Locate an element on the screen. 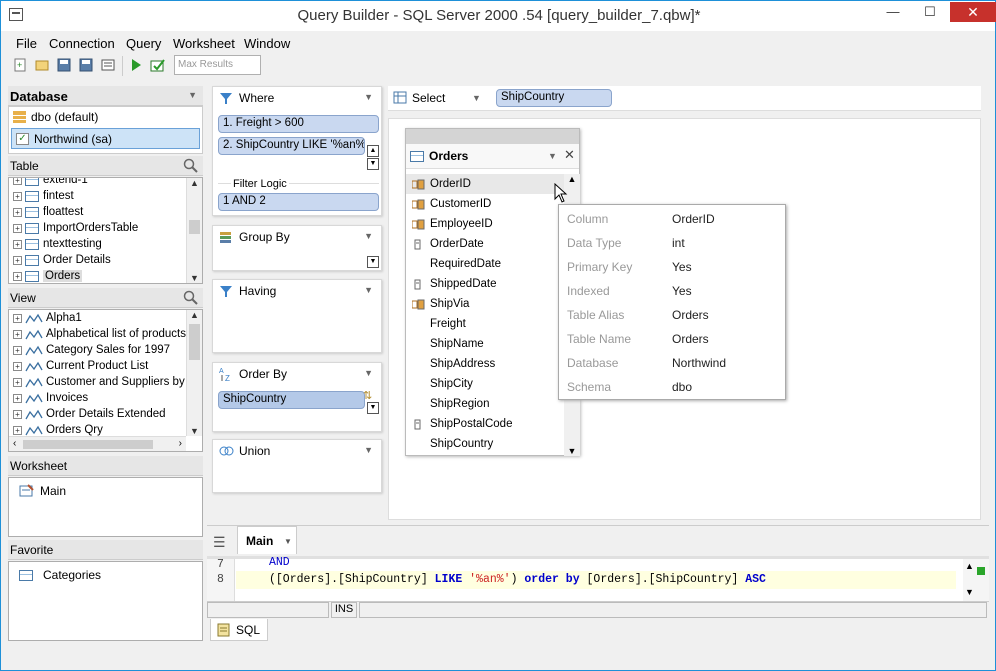  tab-main: Main ▼ is located at coordinates (267, 540).